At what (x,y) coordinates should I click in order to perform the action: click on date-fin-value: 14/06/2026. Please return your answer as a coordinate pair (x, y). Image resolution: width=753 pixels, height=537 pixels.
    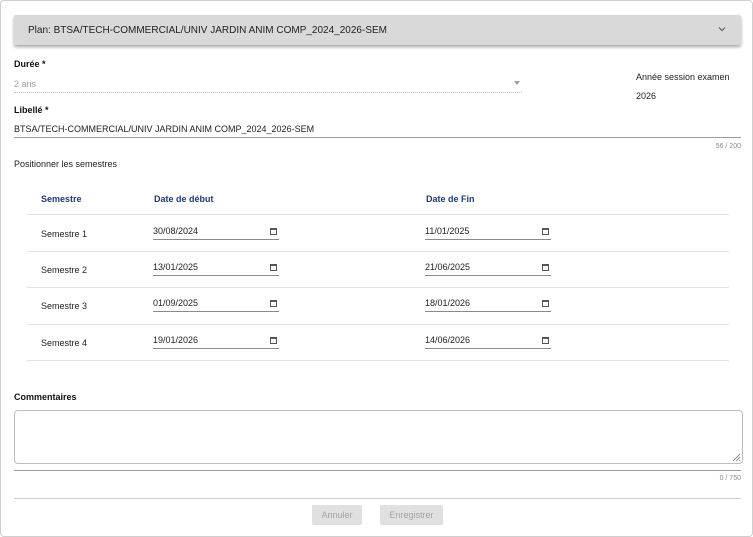
    Looking at the image, I should click on (448, 340).